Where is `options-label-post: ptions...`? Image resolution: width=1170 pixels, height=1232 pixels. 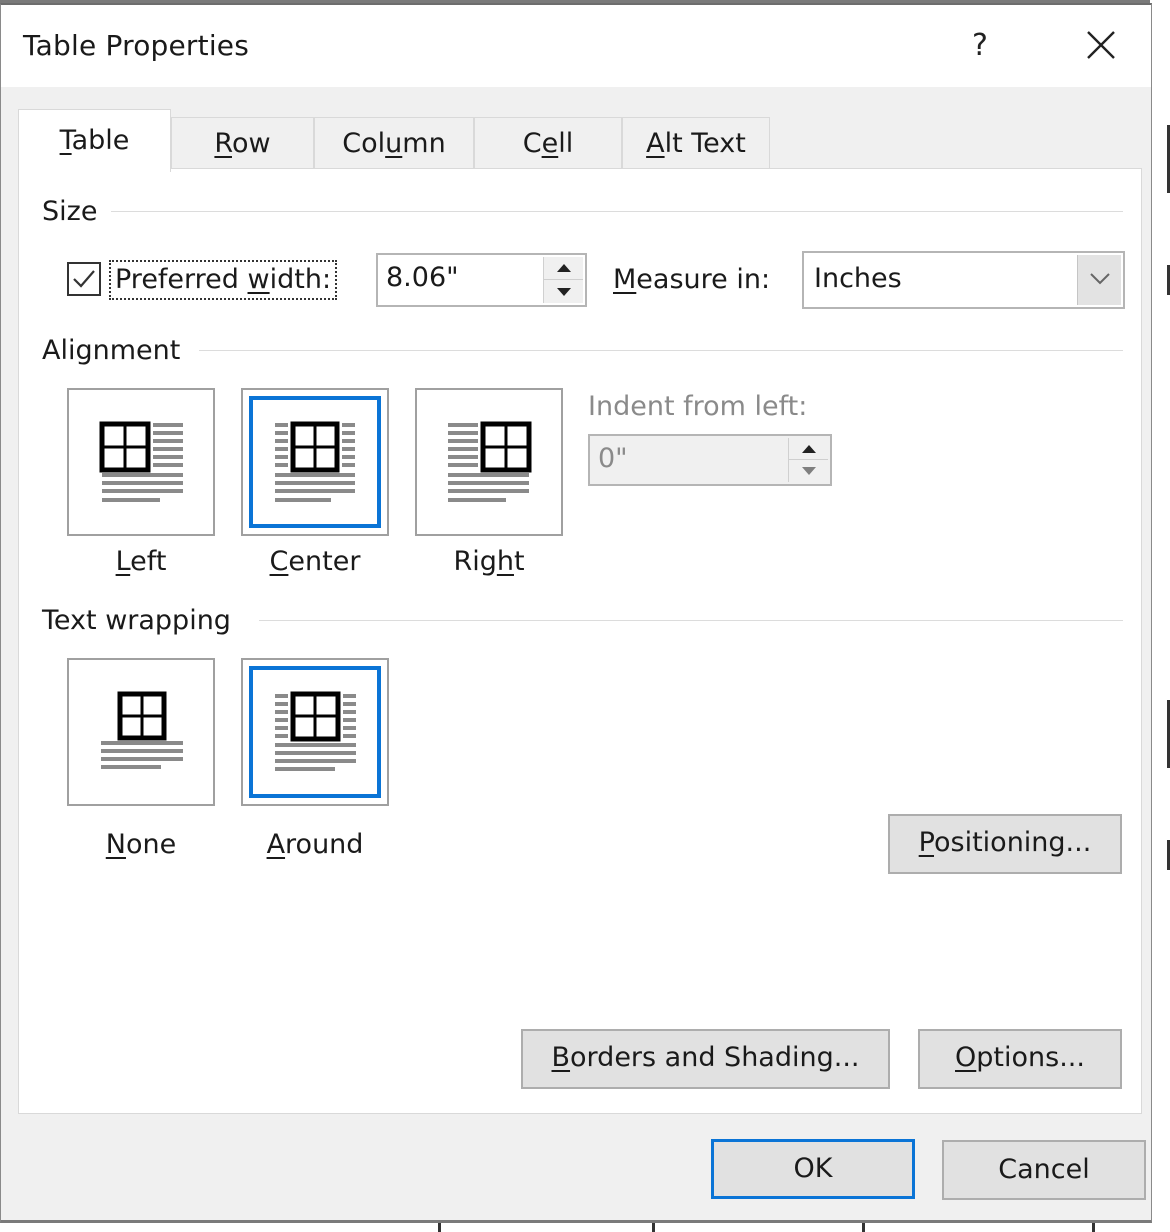
options-label-post: ptions... is located at coordinates (1030, 1057).